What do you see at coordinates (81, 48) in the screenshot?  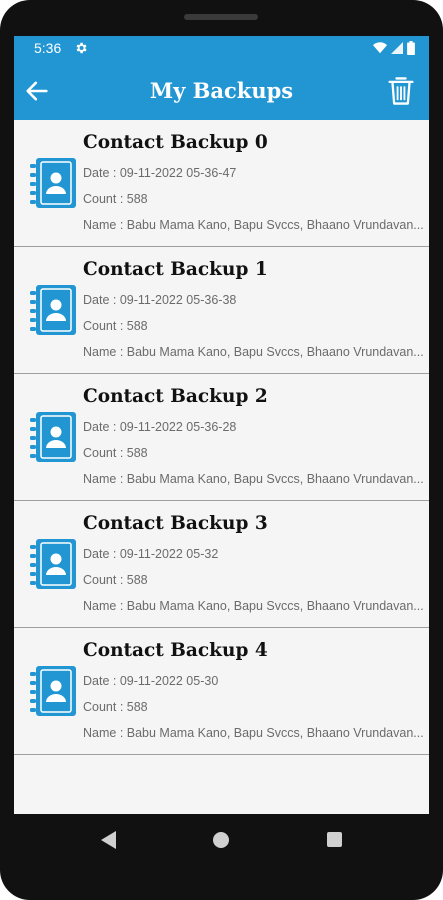 I see `gear-icon` at bounding box center [81, 48].